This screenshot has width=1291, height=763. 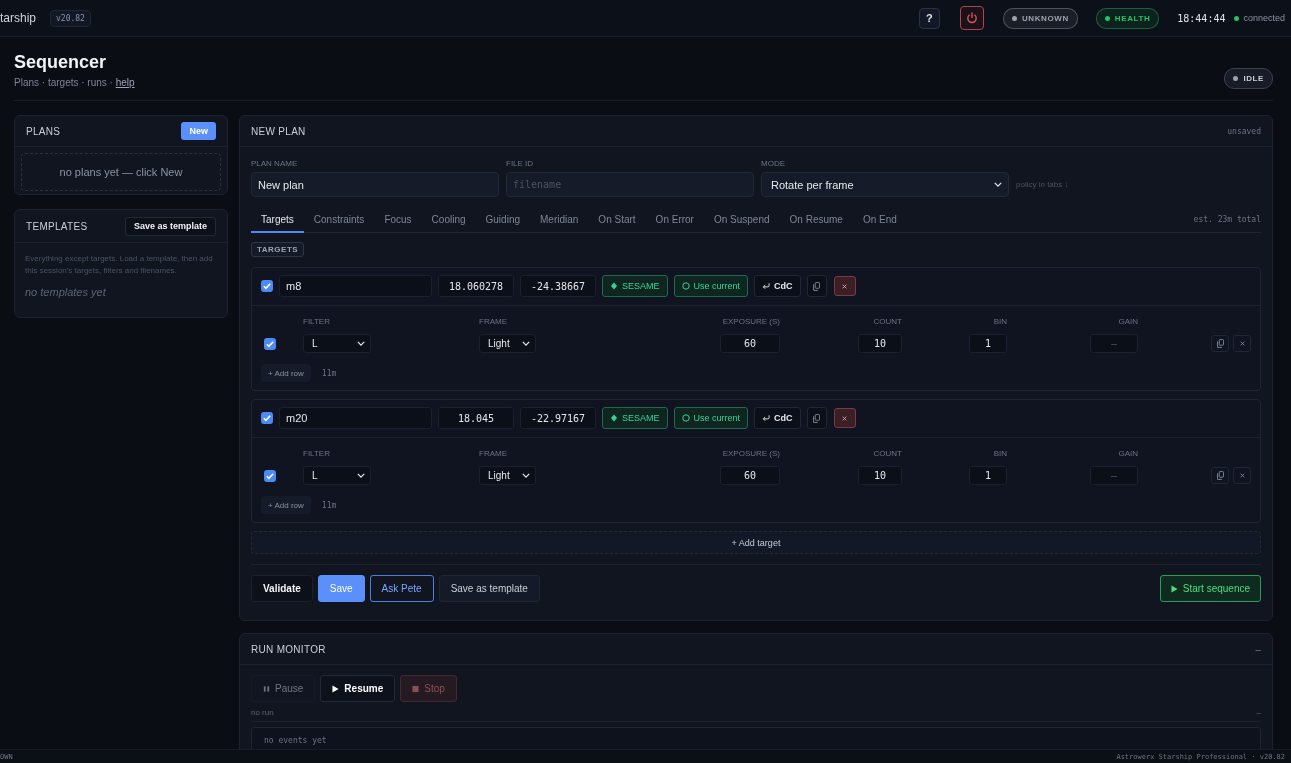 What do you see at coordinates (885, 184) in the screenshot?
I see `dropdown: Rotate per frame` at bounding box center [885, 184].